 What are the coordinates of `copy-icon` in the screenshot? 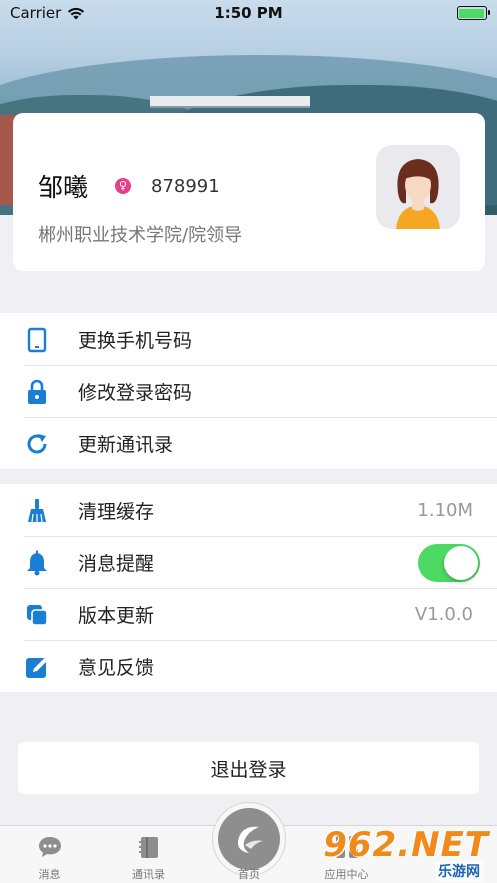 It's located at (37, 615).